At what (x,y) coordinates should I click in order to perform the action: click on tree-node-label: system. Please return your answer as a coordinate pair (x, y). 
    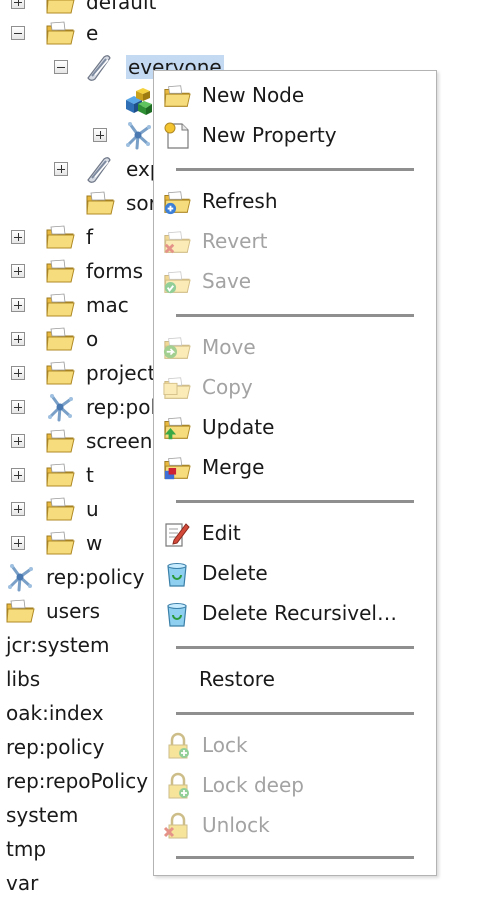
    Looking at the image, I should click on (42, 815).